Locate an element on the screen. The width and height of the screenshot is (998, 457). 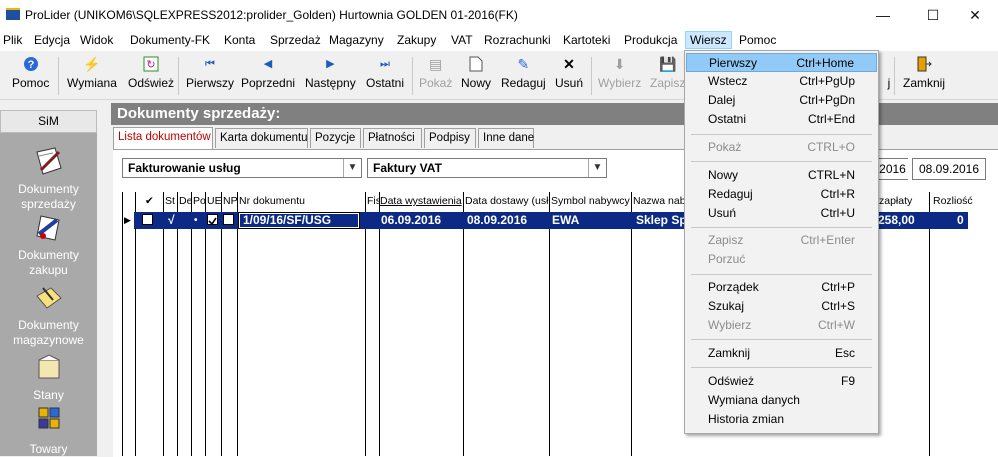
menu-pomoc: Pomoc is located at coordinates (757, 40).